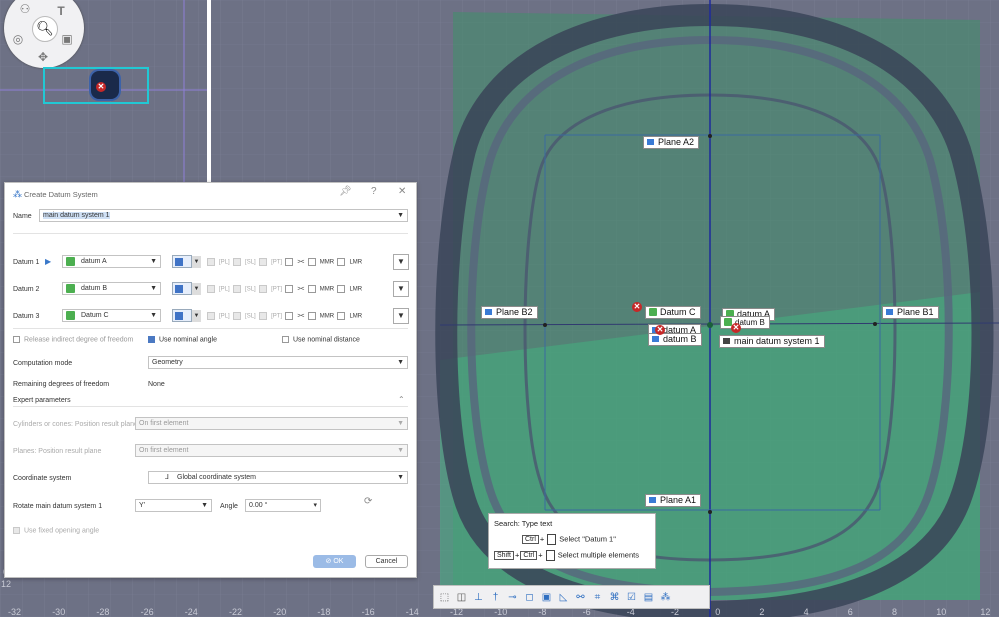 The image size is (999, 617). What do you see at coordinates (402, 191) in the screenshot?
I see `close-icon: ✕` at bounding box center [402, 191].